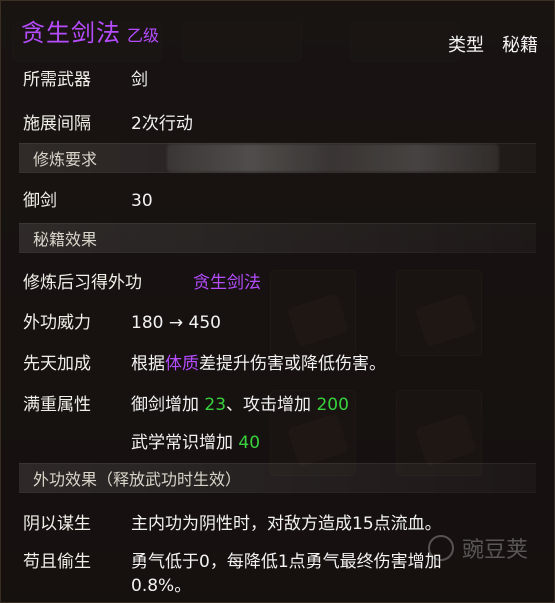 Image resolution: width=555 pixels, height=603 pixels. I want to click on row-innate-bonus: 先天加成 根据体质差提升伤害或降低伤害。, so click(279, 364).